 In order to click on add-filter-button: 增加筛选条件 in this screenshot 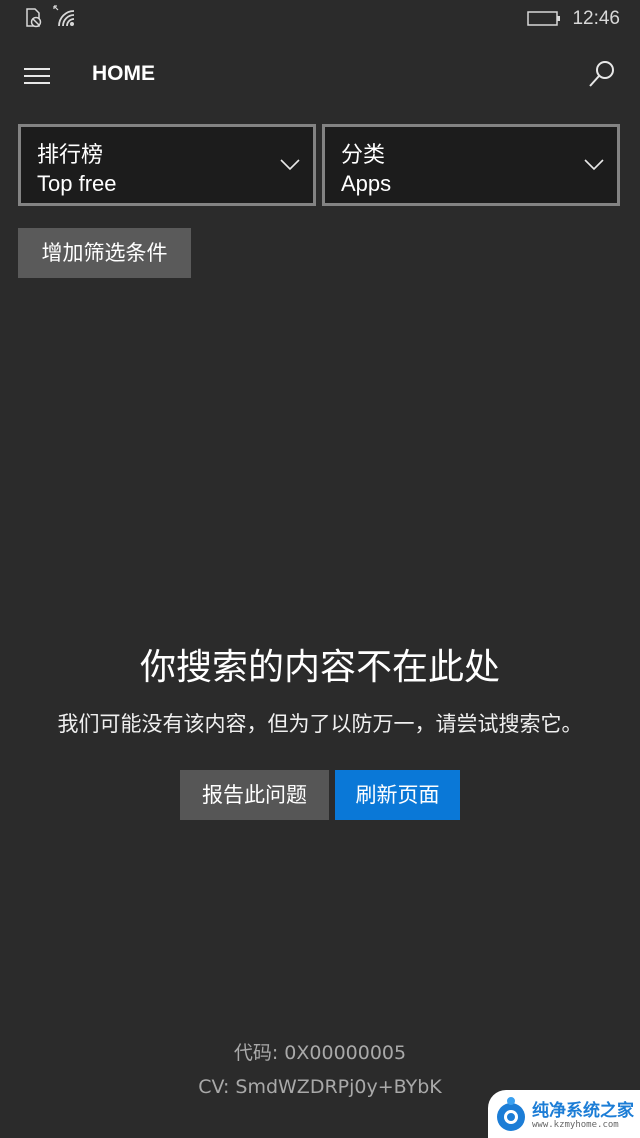, I will do `click(104, 253)`.